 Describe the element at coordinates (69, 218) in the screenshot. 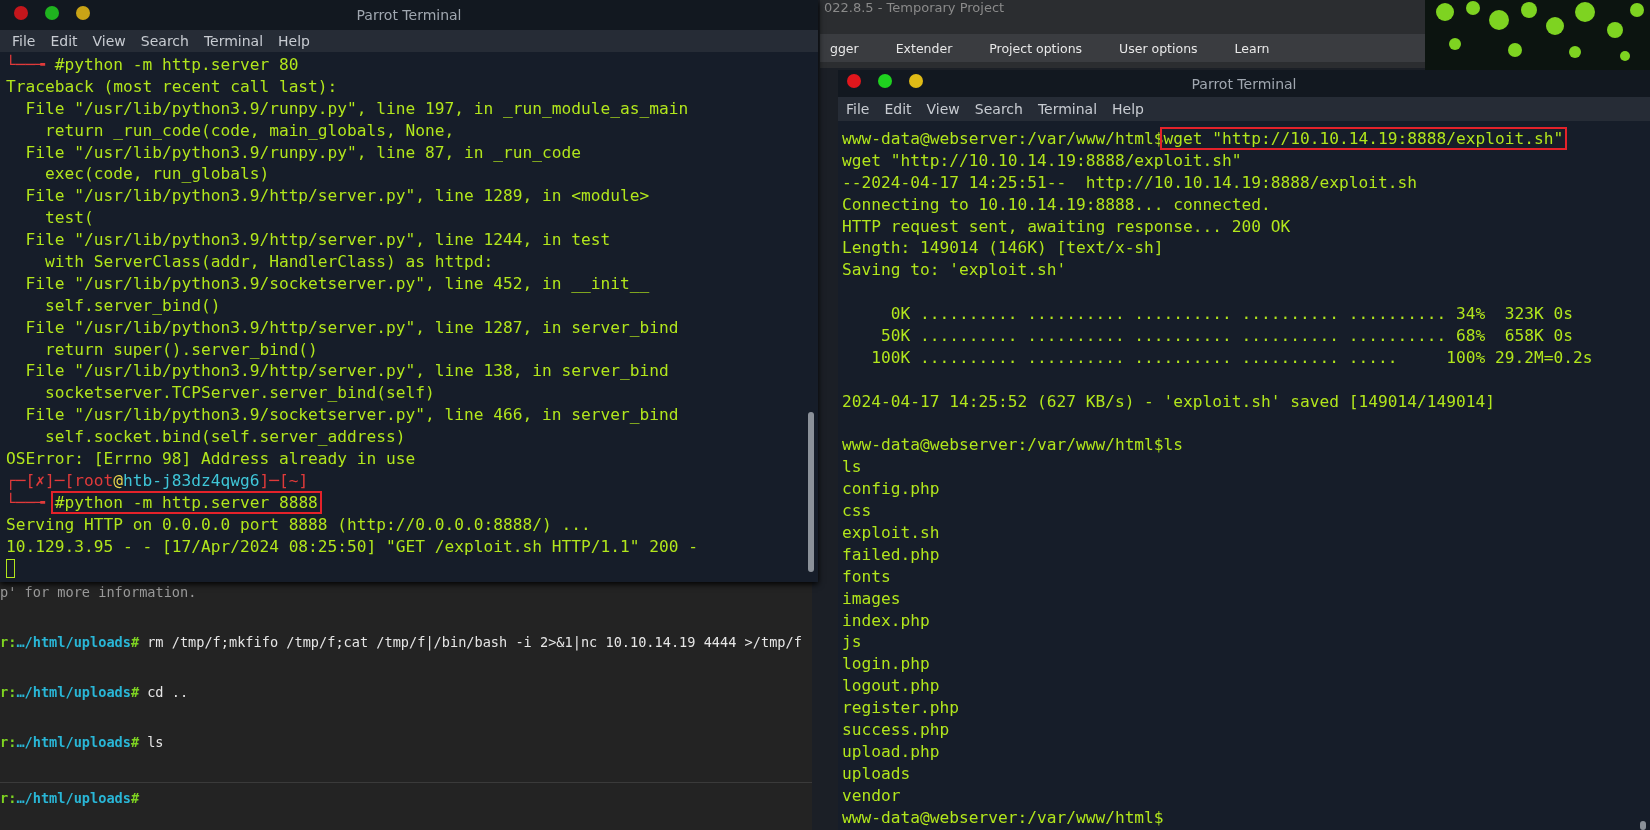

I see `terminal-line: test(` at that location.